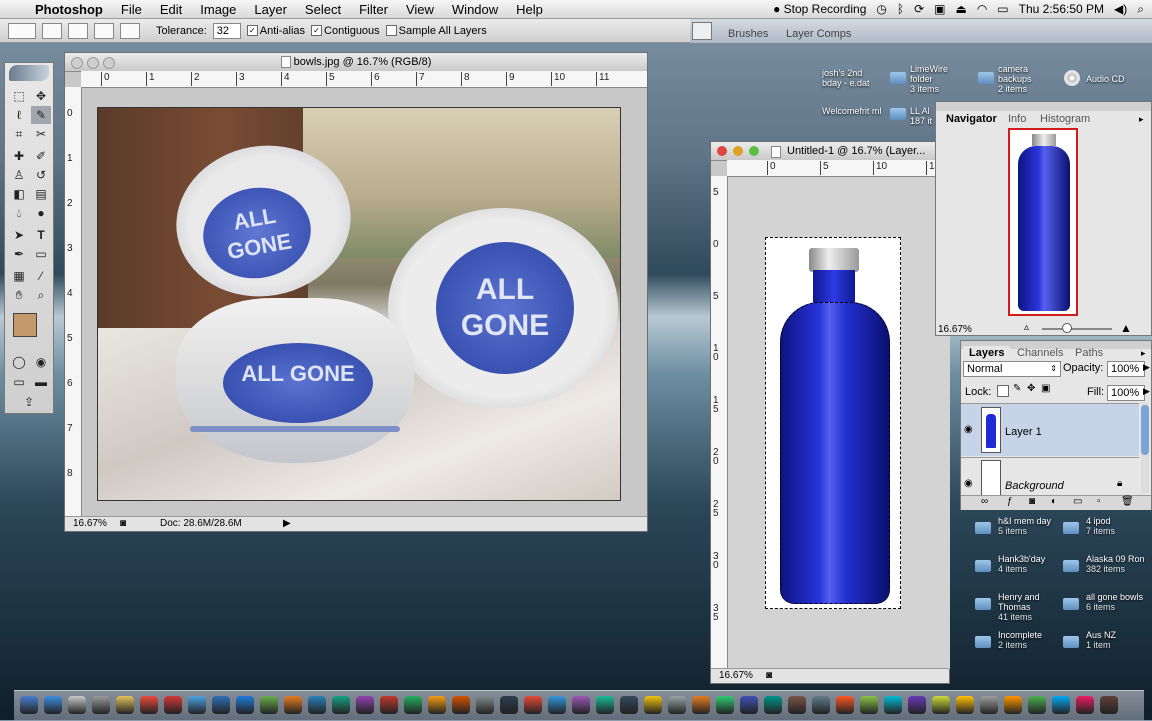 The image size is (1152, 721). I want to click on battery-icon: ▭, so click(1002, 9).